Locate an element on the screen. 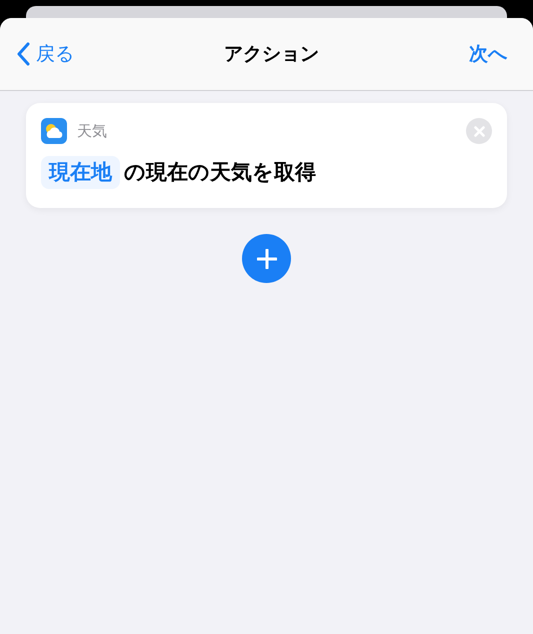 The width and height of the screenshot is (533, 634). close-icon is located at coordinates (479, 131).